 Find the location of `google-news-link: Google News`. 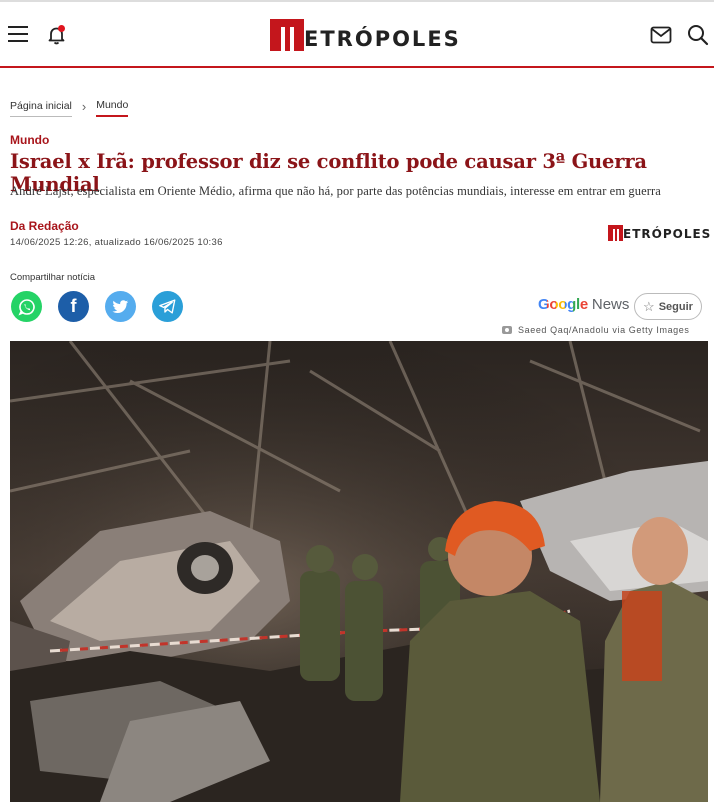

google-news-link: Google News is located at coordinates (583, 304).